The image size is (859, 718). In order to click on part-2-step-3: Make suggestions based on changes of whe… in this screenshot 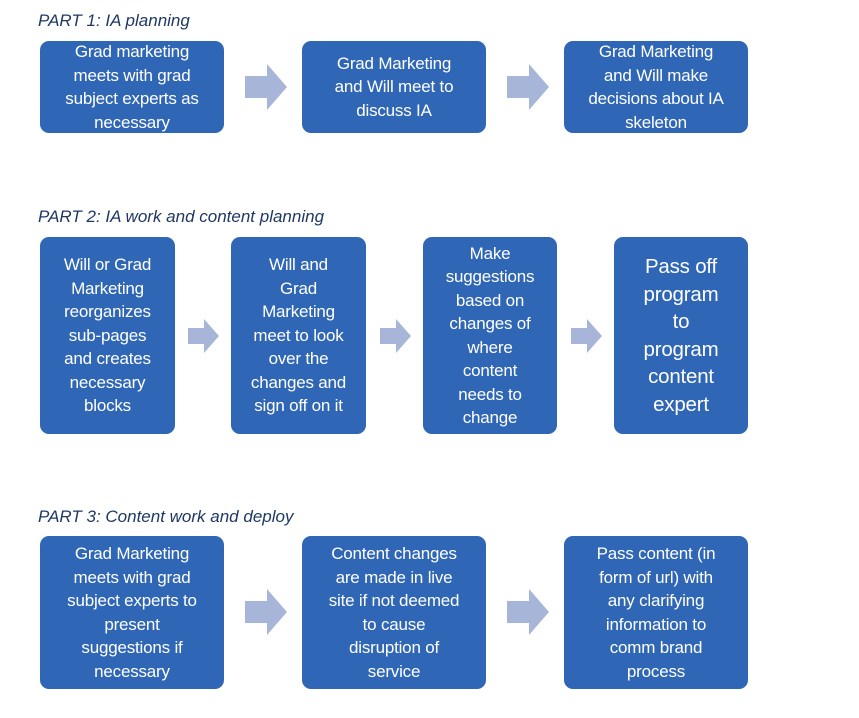, I will do `click(490, 335)`.